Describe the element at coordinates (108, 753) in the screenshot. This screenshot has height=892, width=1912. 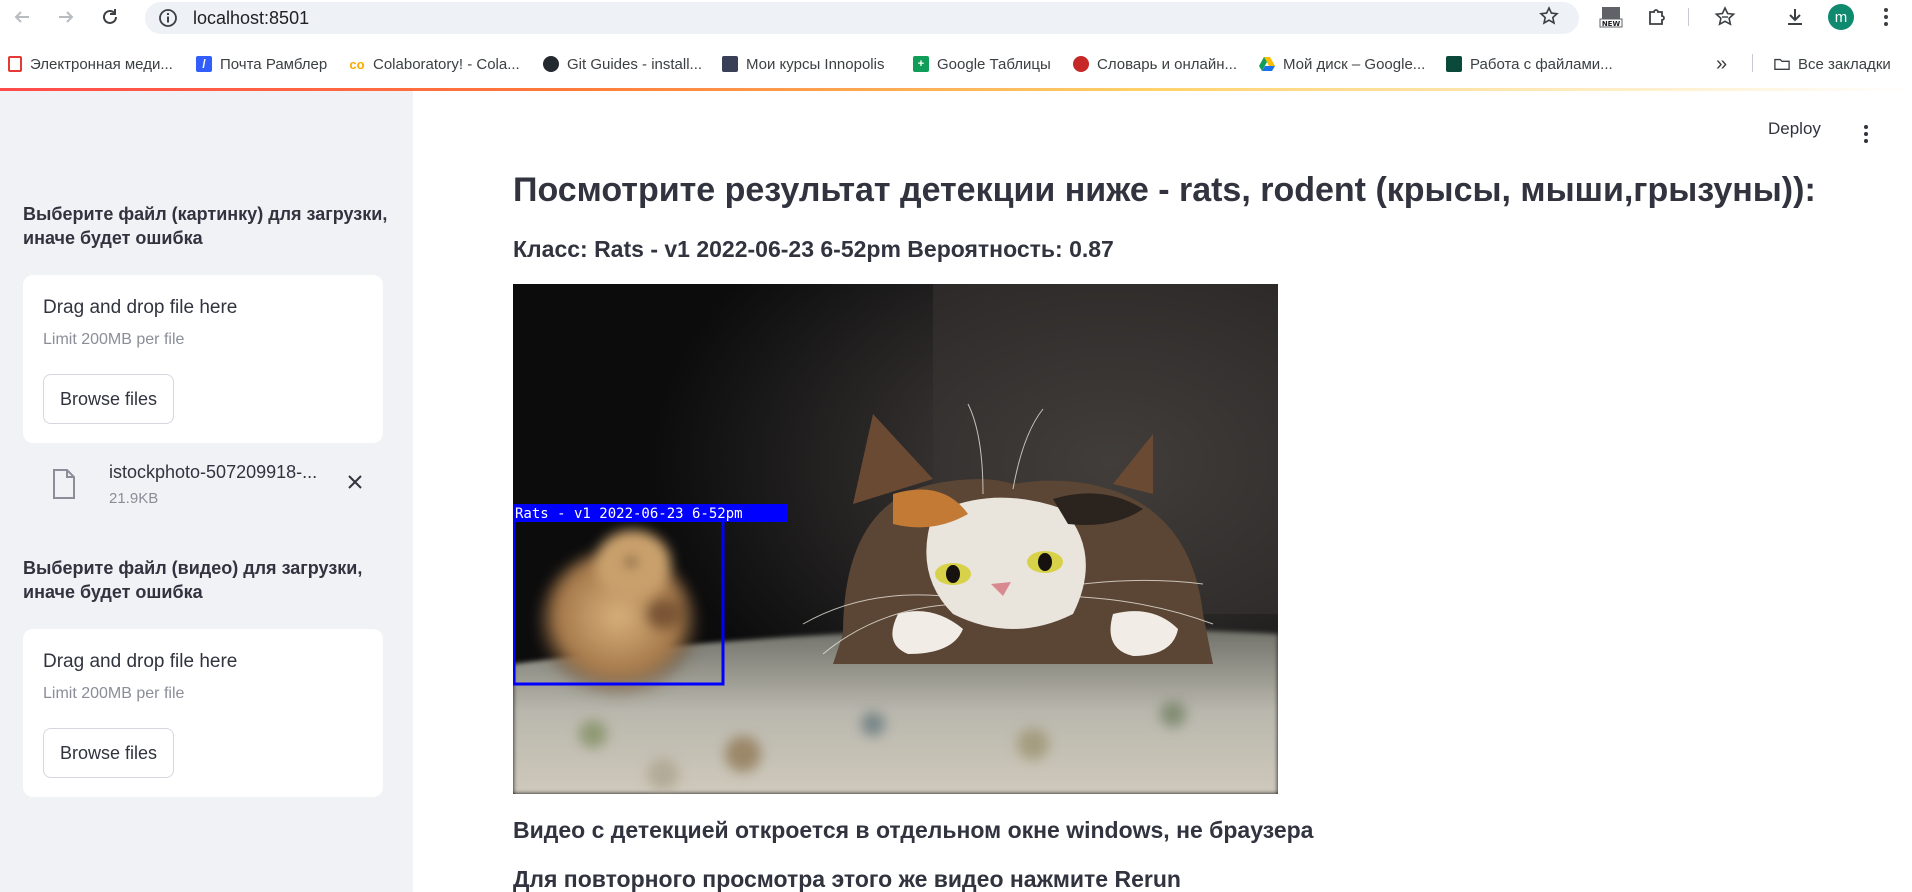
I see `browse-video-button: Browse files` at that location.